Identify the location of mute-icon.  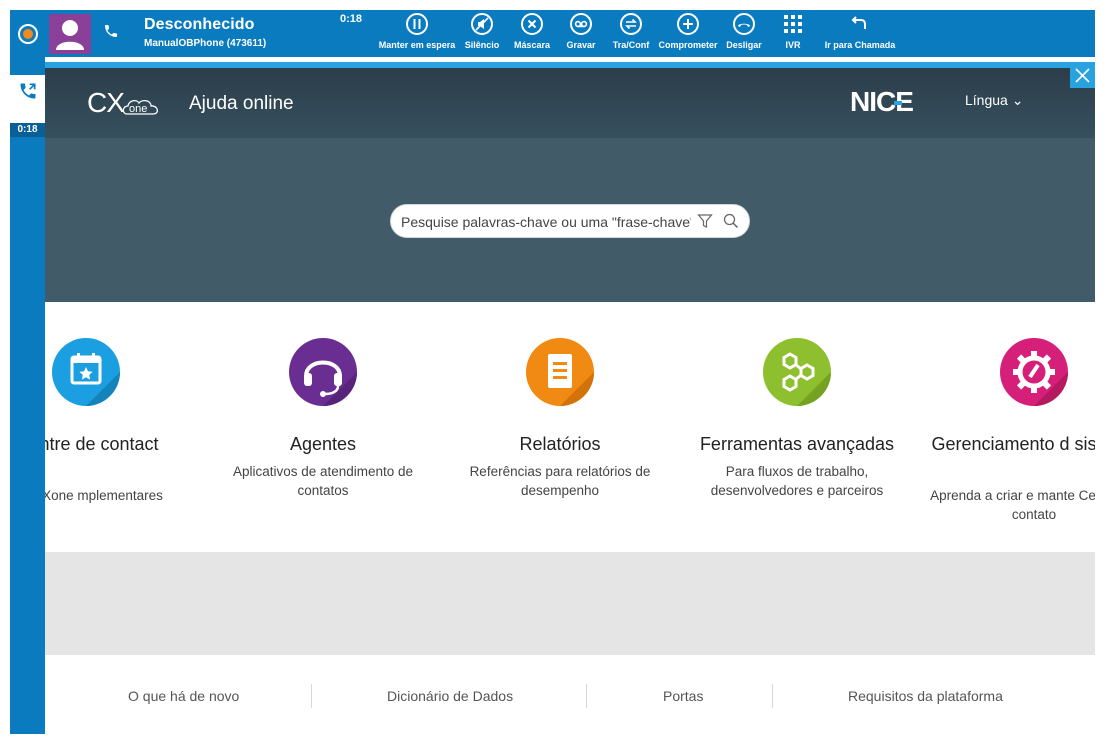
(482, 24).